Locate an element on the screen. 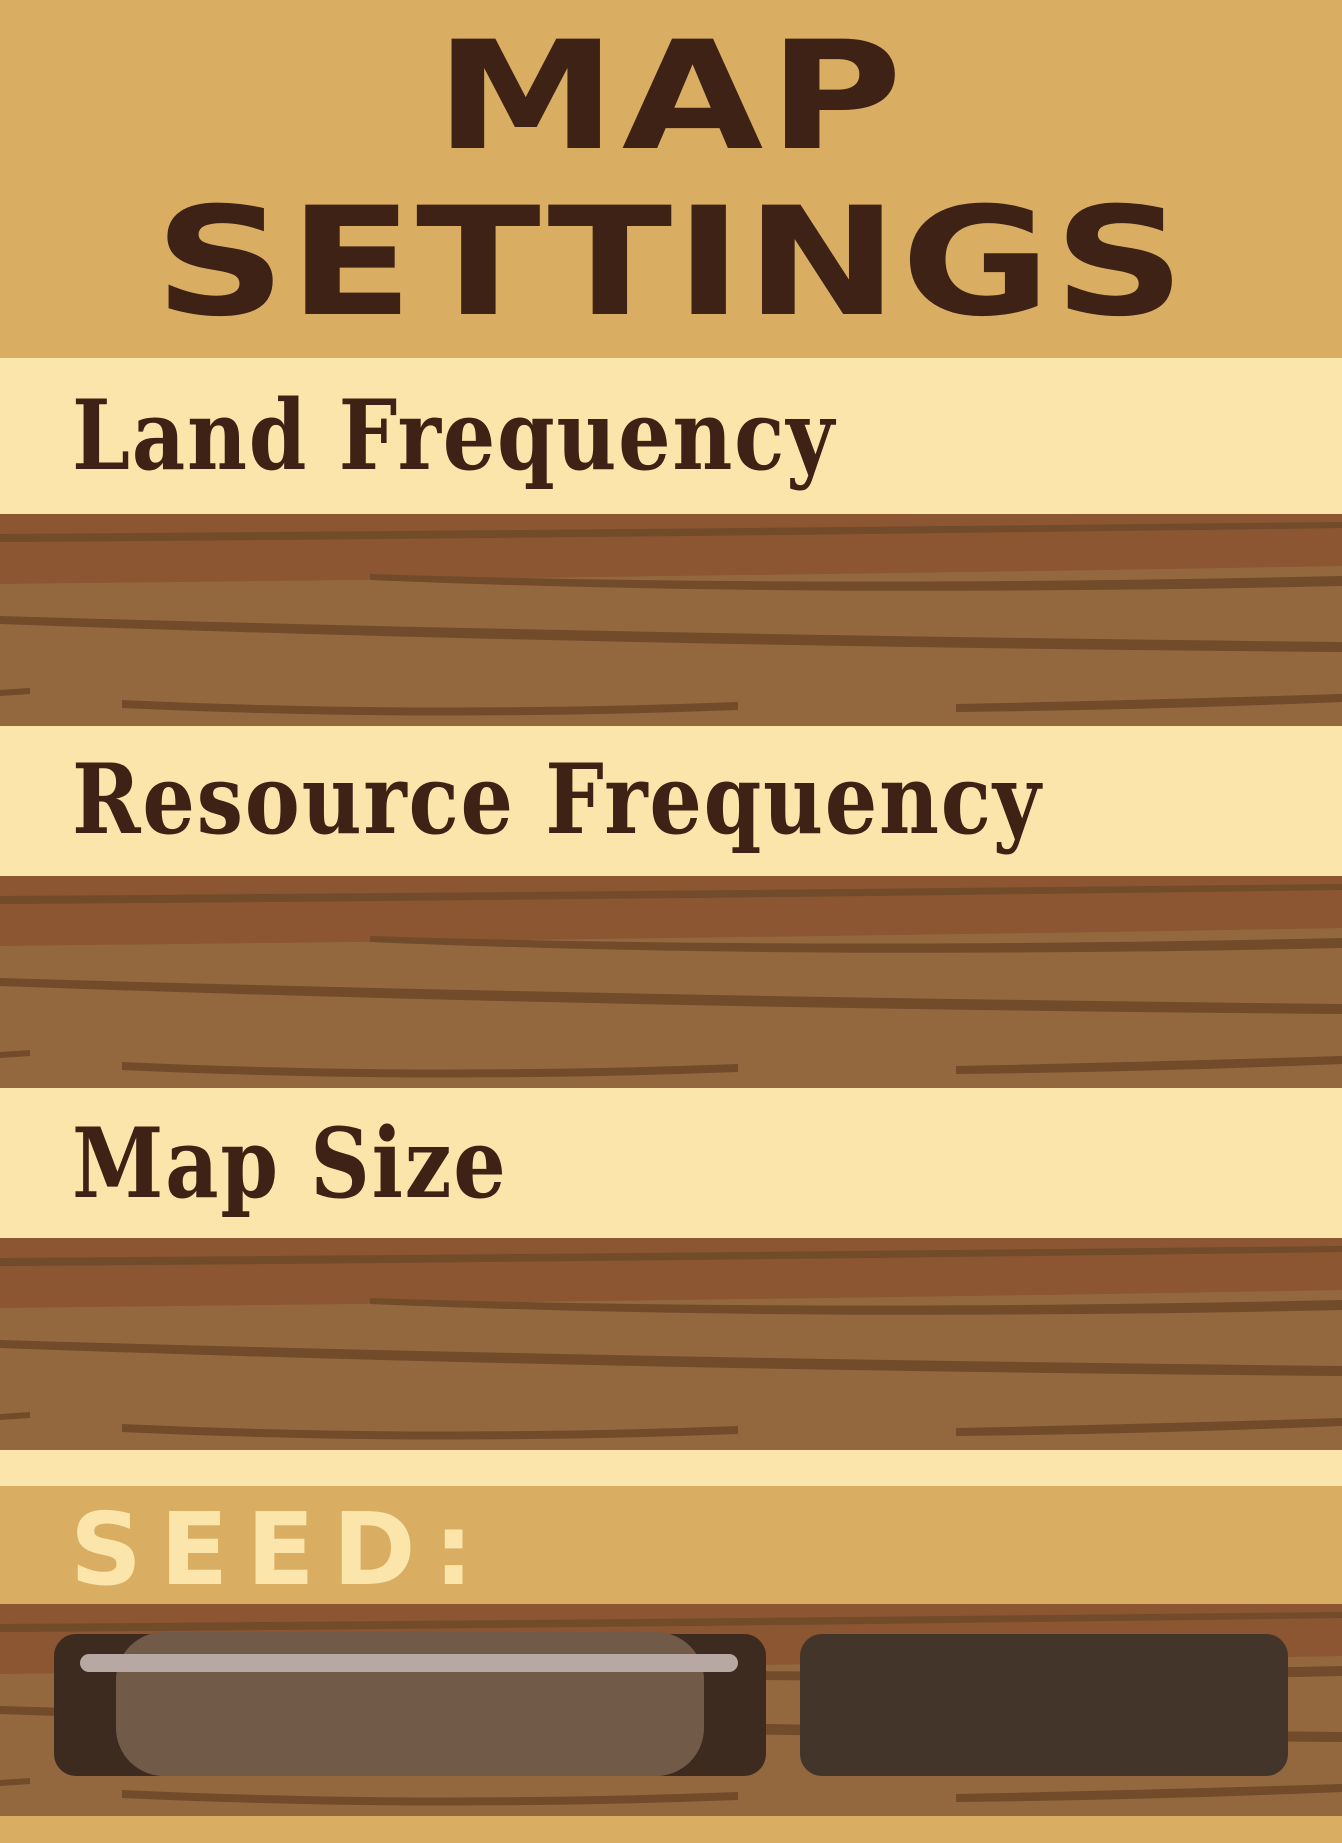  seed-slider-track is located at coordinates (409, 1663).